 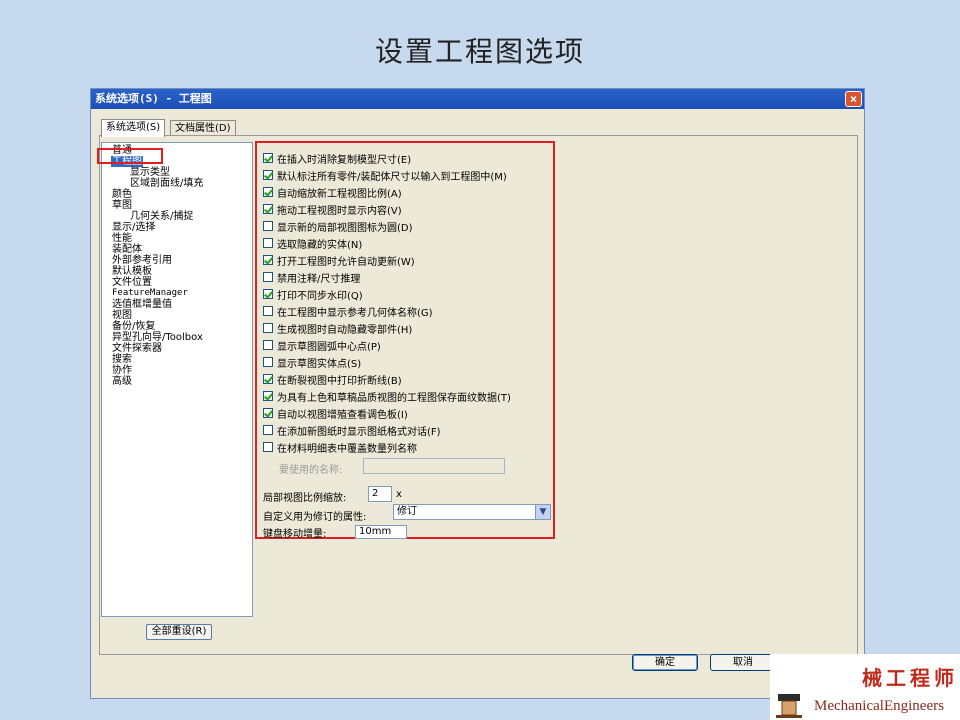 I want to click on tree-item-hole-wizard-toolbox: 异型孔向导/Toolbox, so click(x=157, y=337).